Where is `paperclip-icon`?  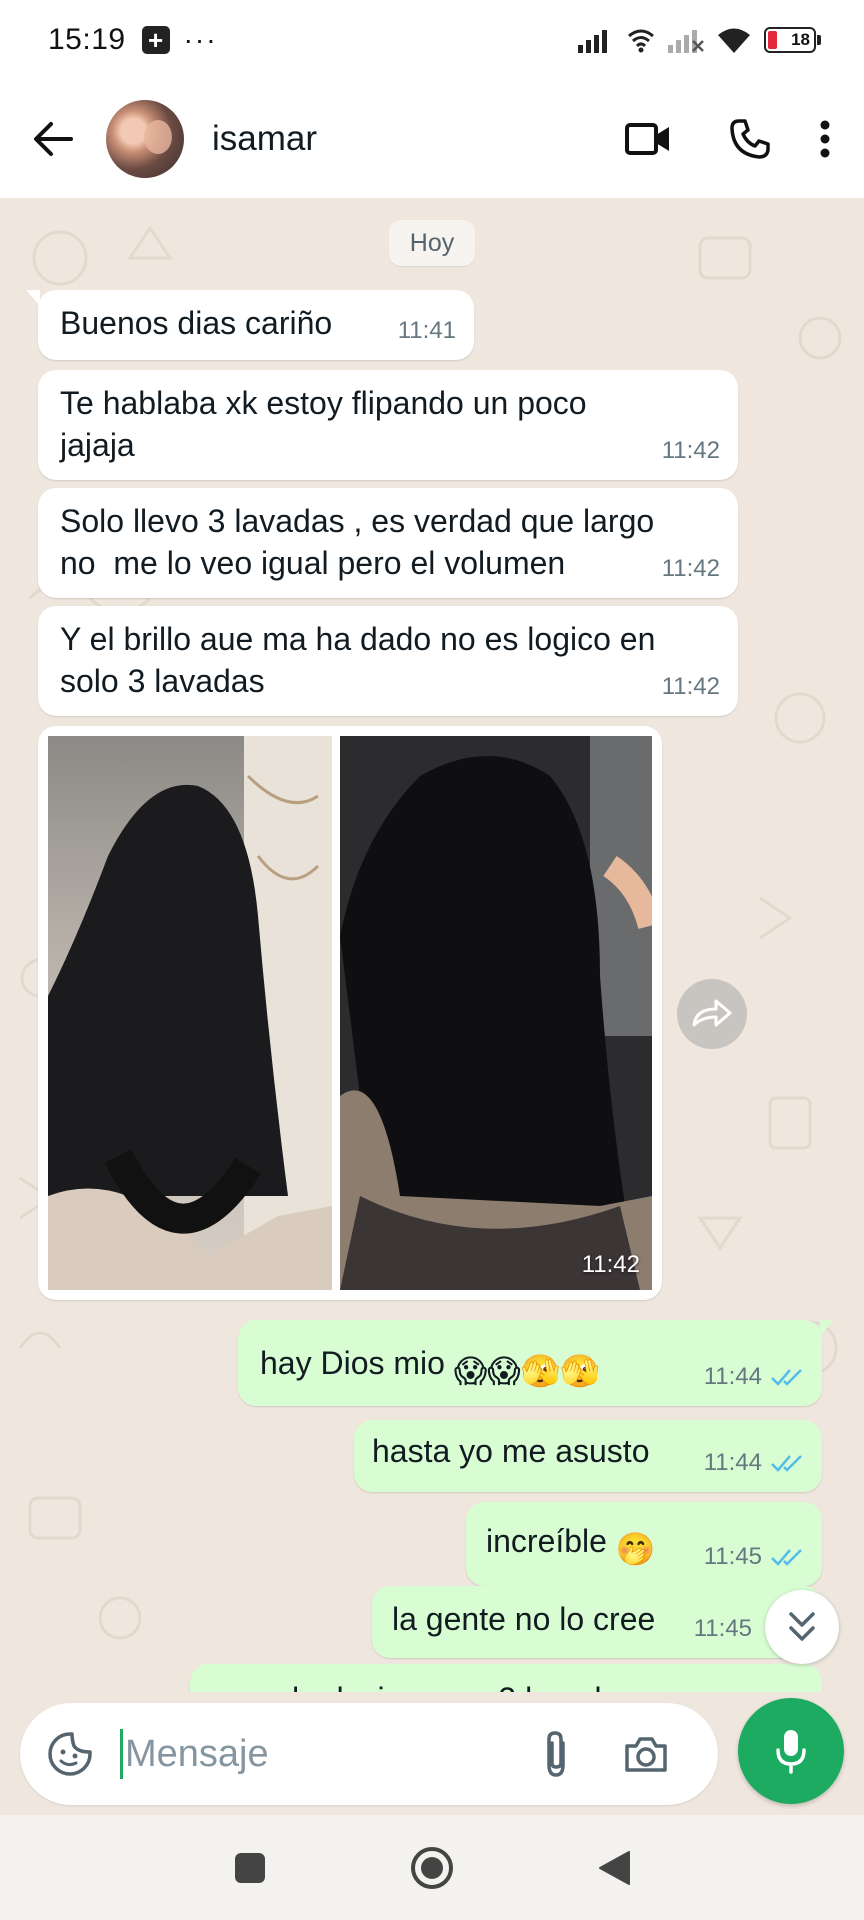
paperclip-icon is located at coordinates (556, 1754).